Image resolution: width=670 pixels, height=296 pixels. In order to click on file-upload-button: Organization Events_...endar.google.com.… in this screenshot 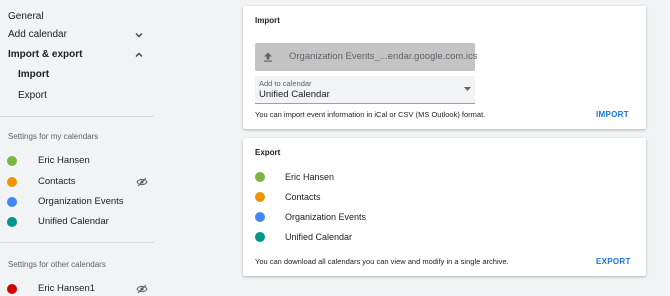, I will do `click(366, 57)`.